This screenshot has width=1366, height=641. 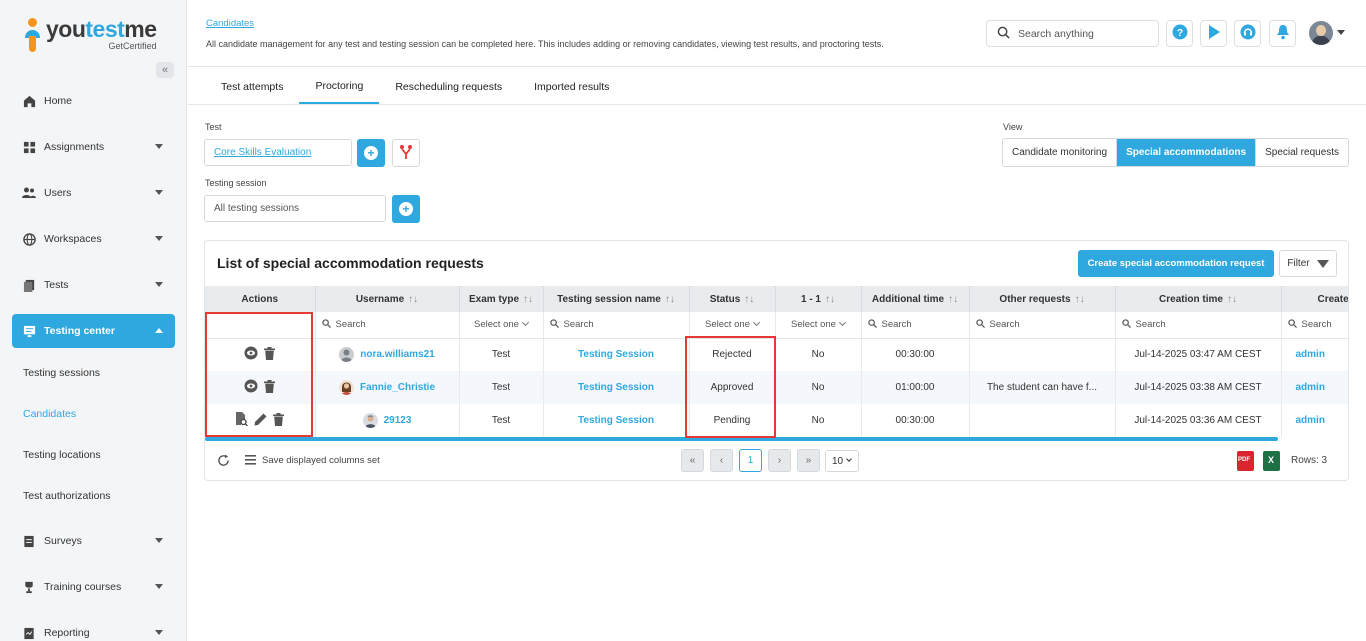 I want to click on sidebar-item-assignments: Assignments, so click(x=93, y=147).